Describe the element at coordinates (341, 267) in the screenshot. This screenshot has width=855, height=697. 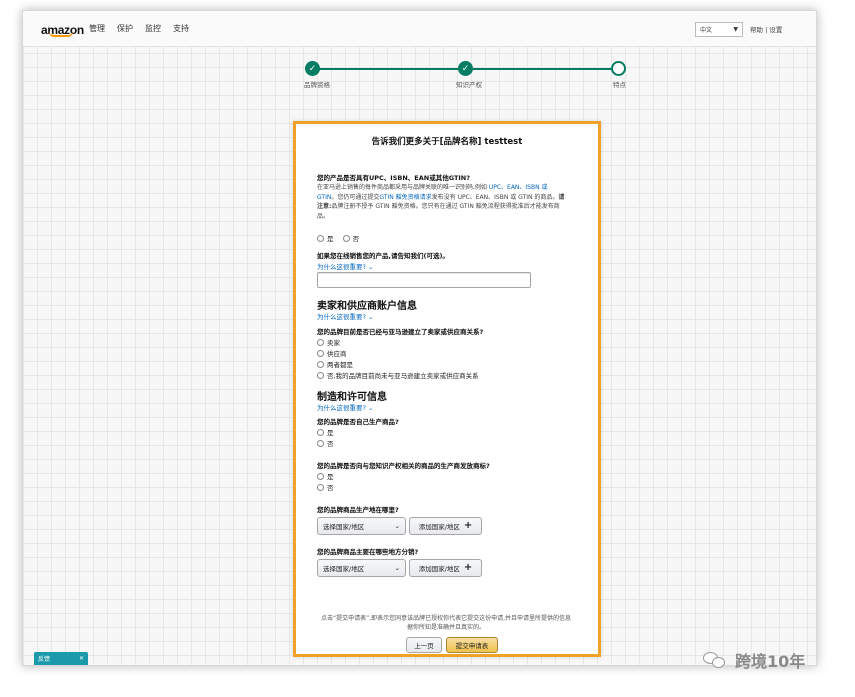
I see `why-important-text: 为什么这很重要?` at that location.